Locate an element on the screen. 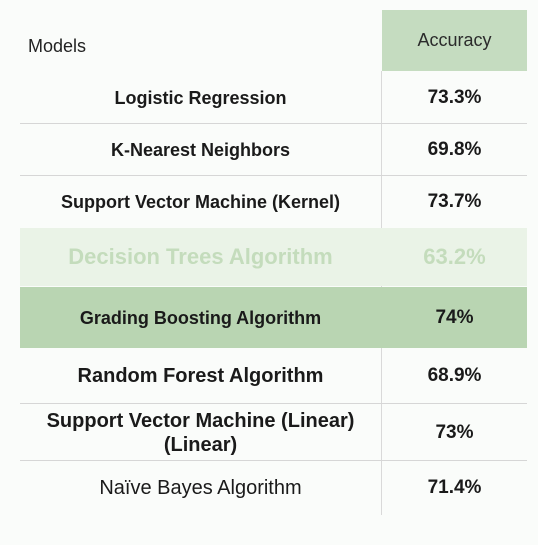 The image size is (538, 545). model-name: Random Forest Algorithm is located at coordinates (200, 376).